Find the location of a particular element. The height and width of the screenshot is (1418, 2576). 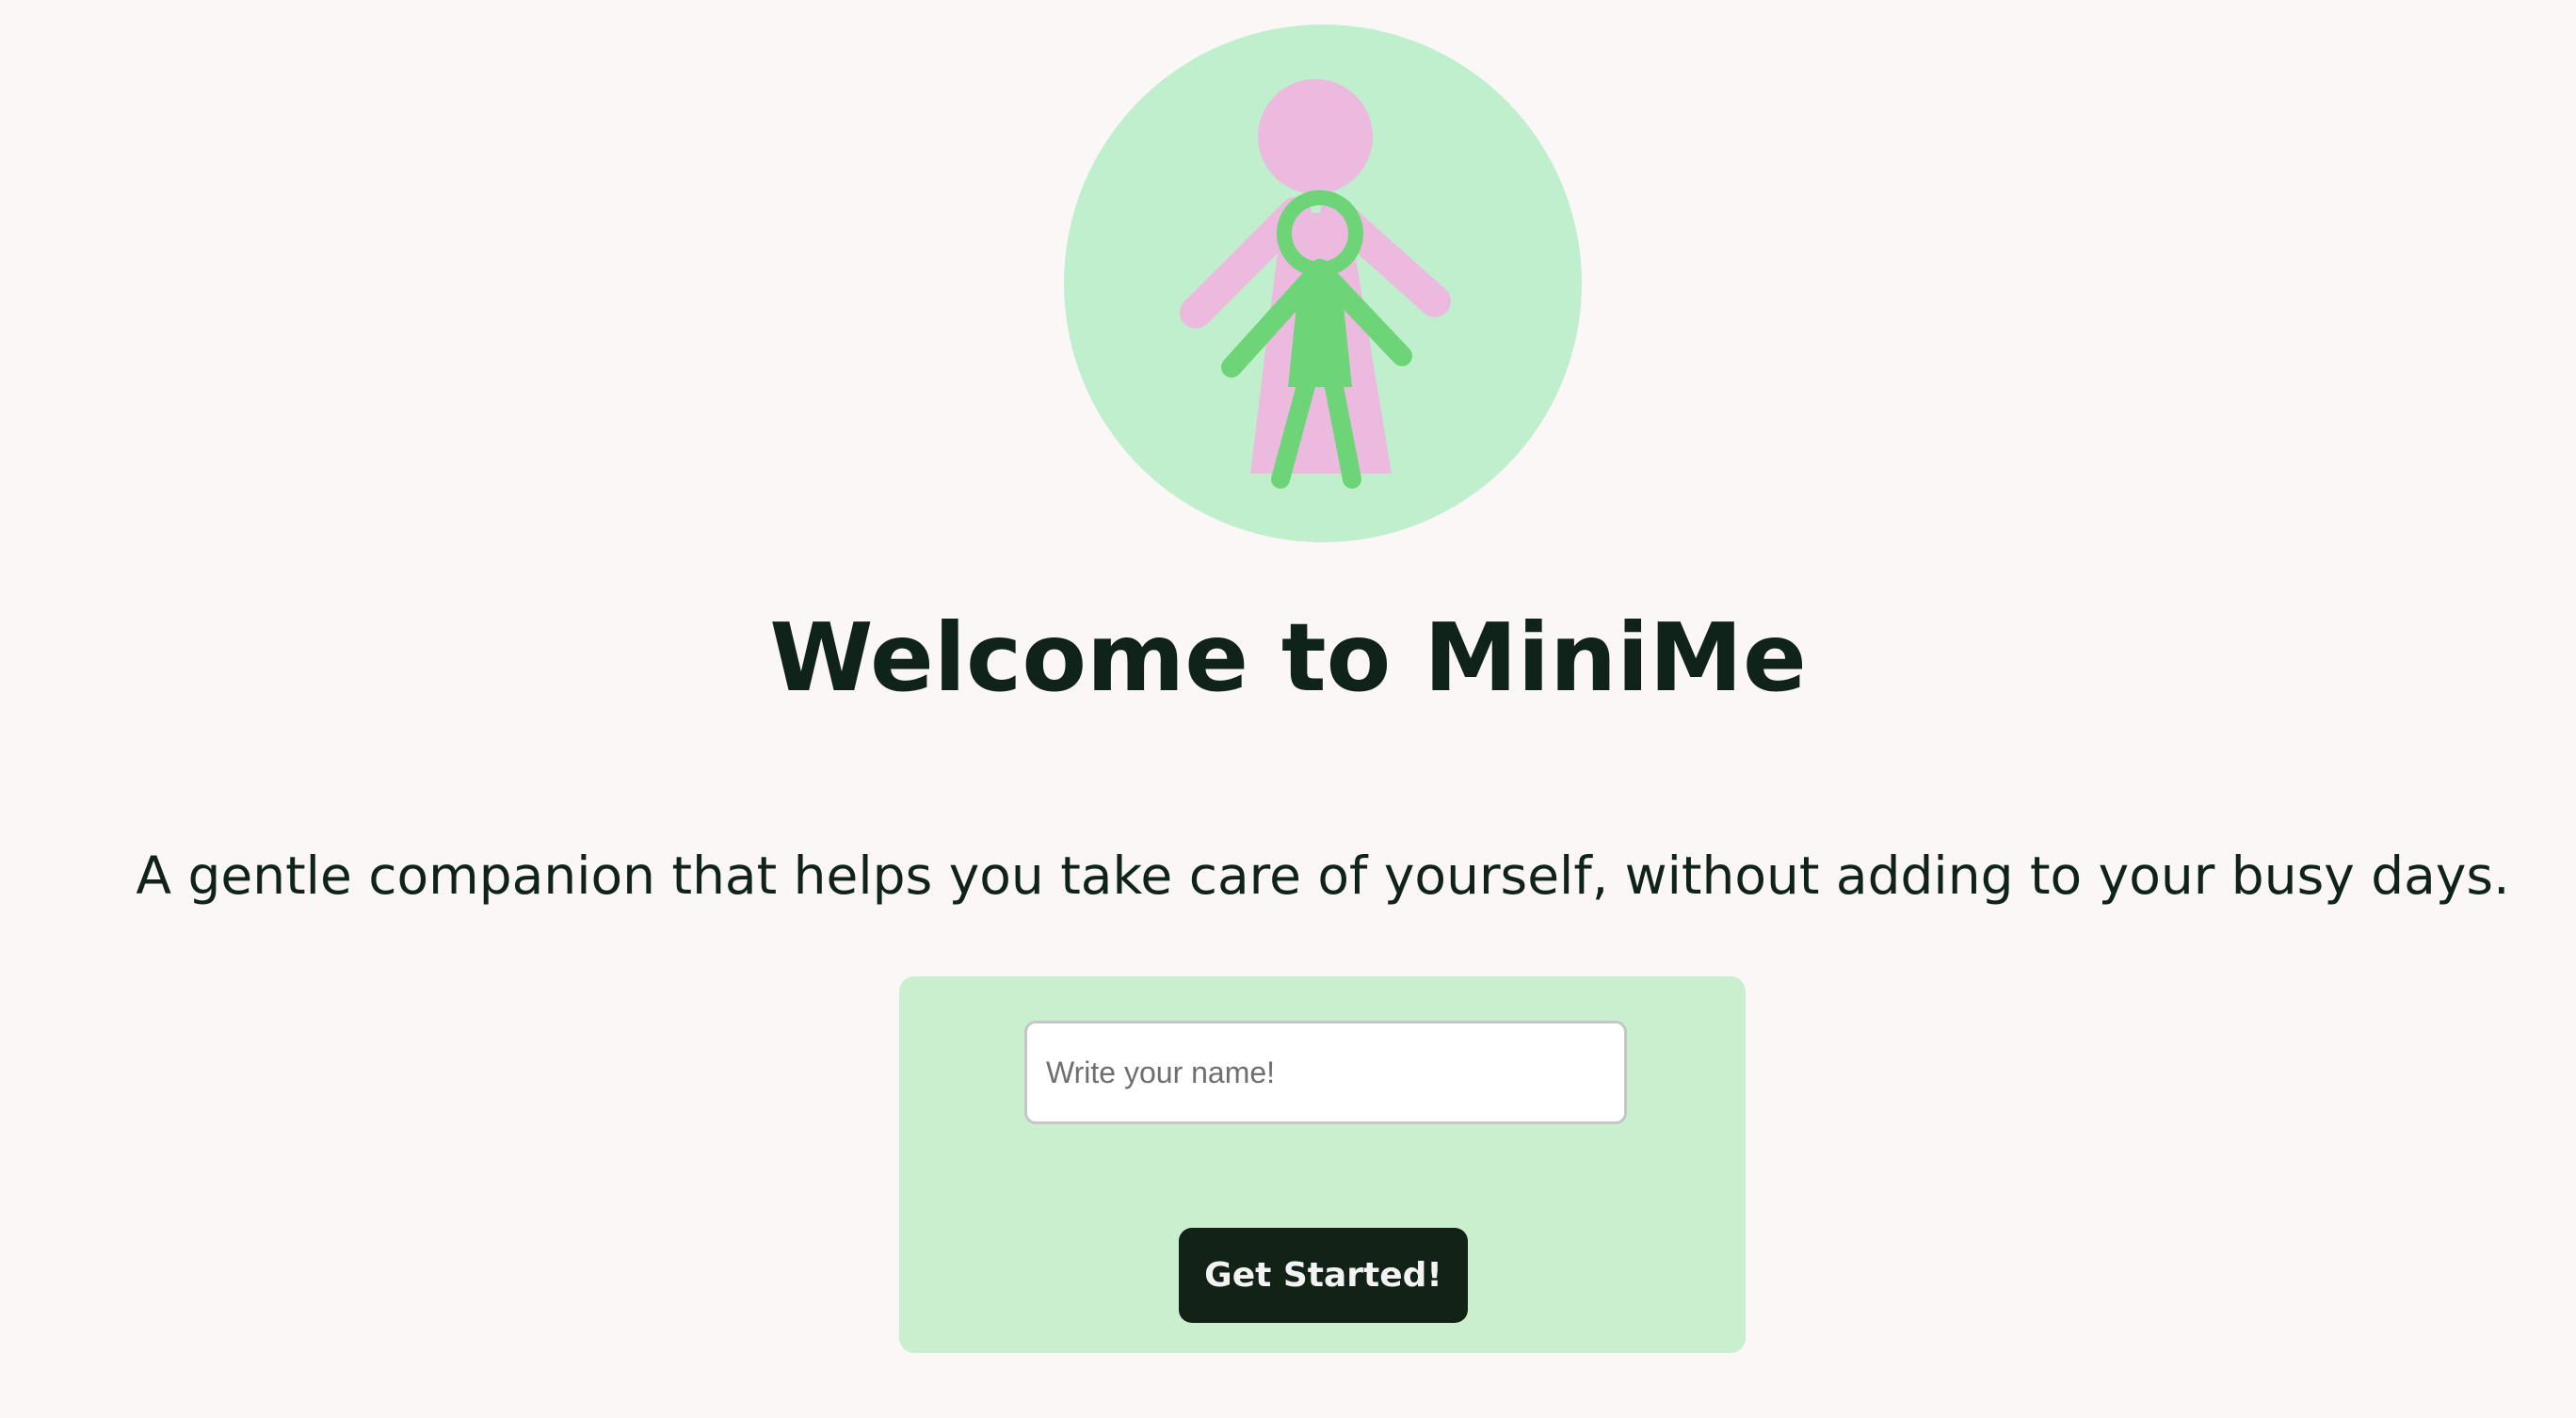

logo is located at coordinates (1323, 283).